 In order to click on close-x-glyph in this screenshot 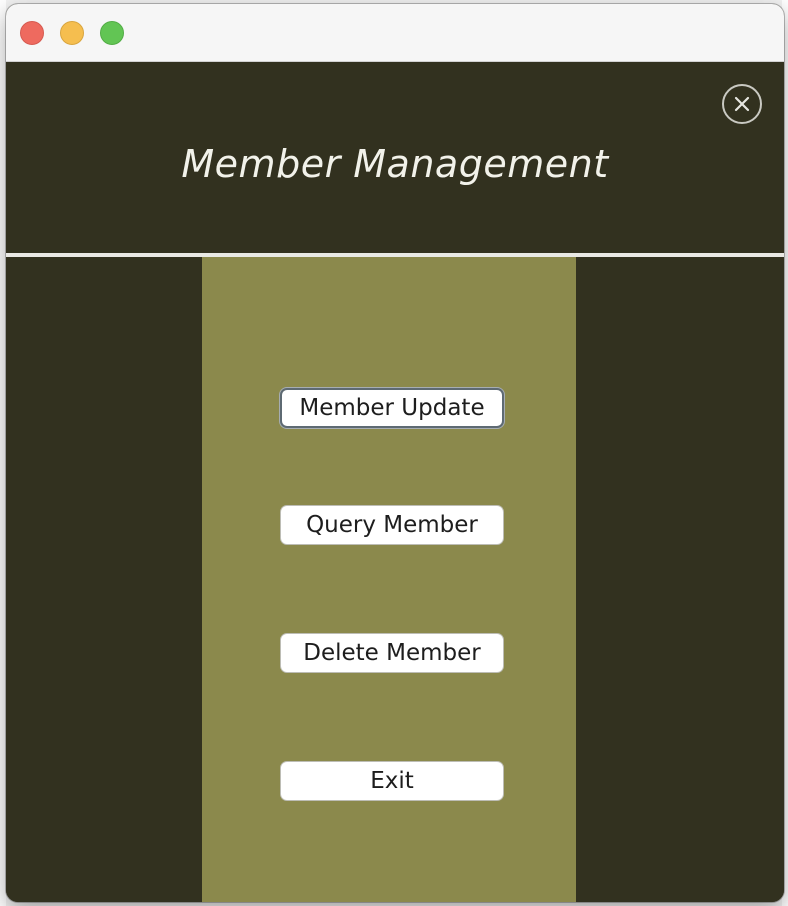, I will do `click(742, 104)`.